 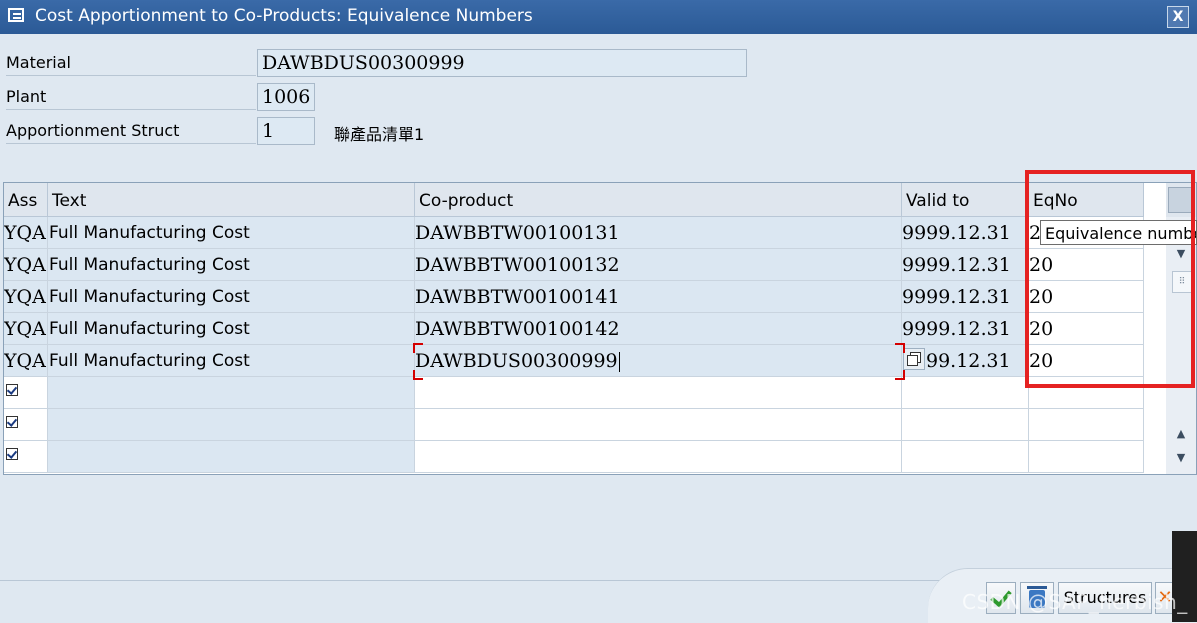 I want to click on column-header-coproduct: Co-product, so click(x=658, y=200).